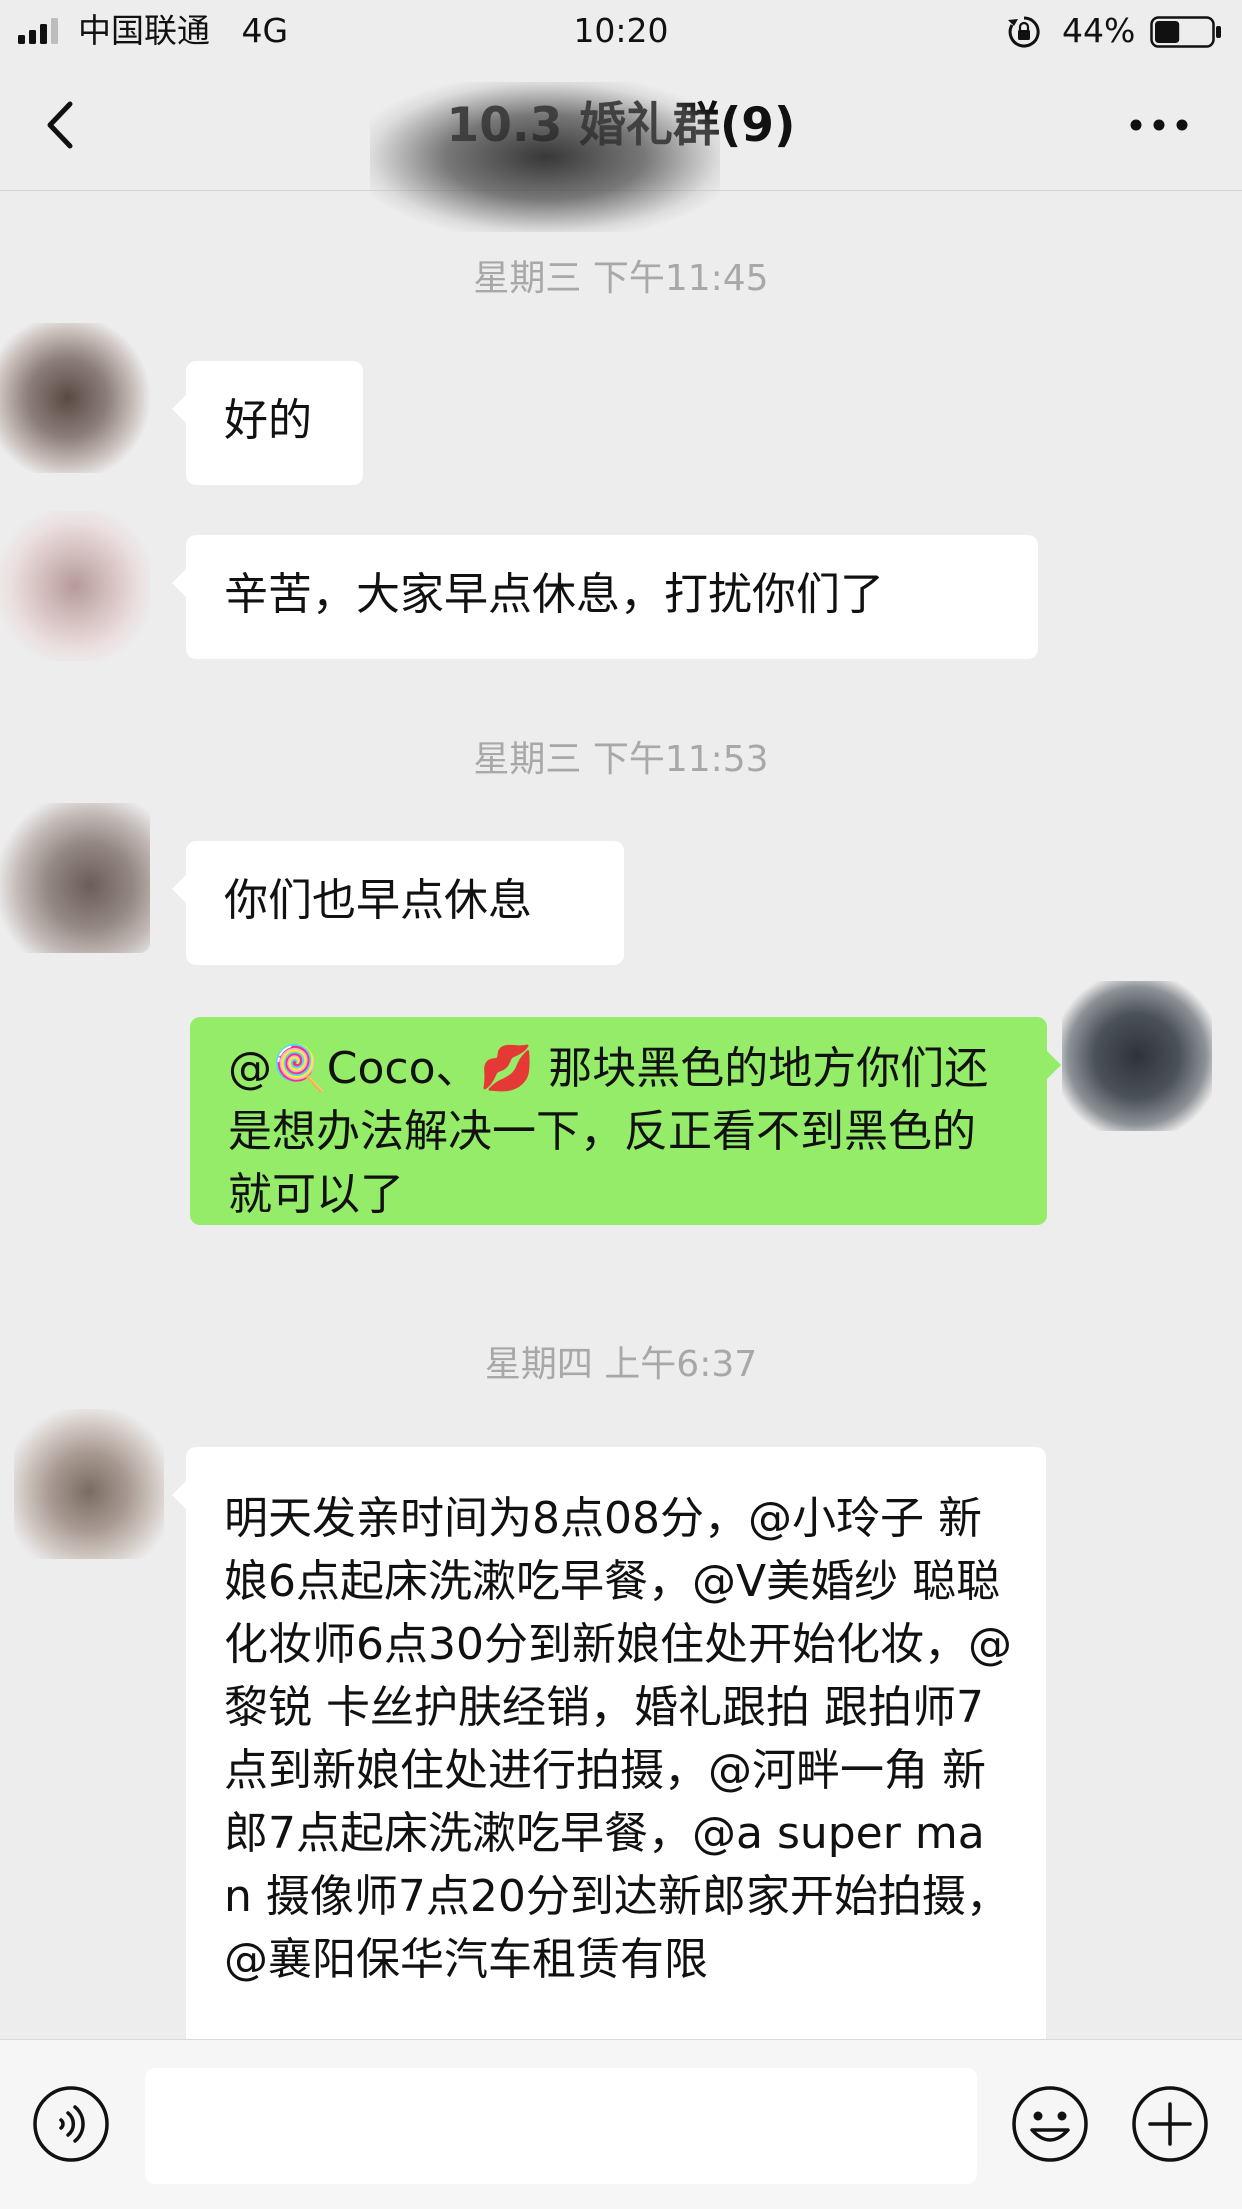 This screenshot has width=1242, height=2209. What do you see at coordinates (1024, 32) in the screenshot?
I see `rotation-lock-icon` at bounding box center [1024, 32].